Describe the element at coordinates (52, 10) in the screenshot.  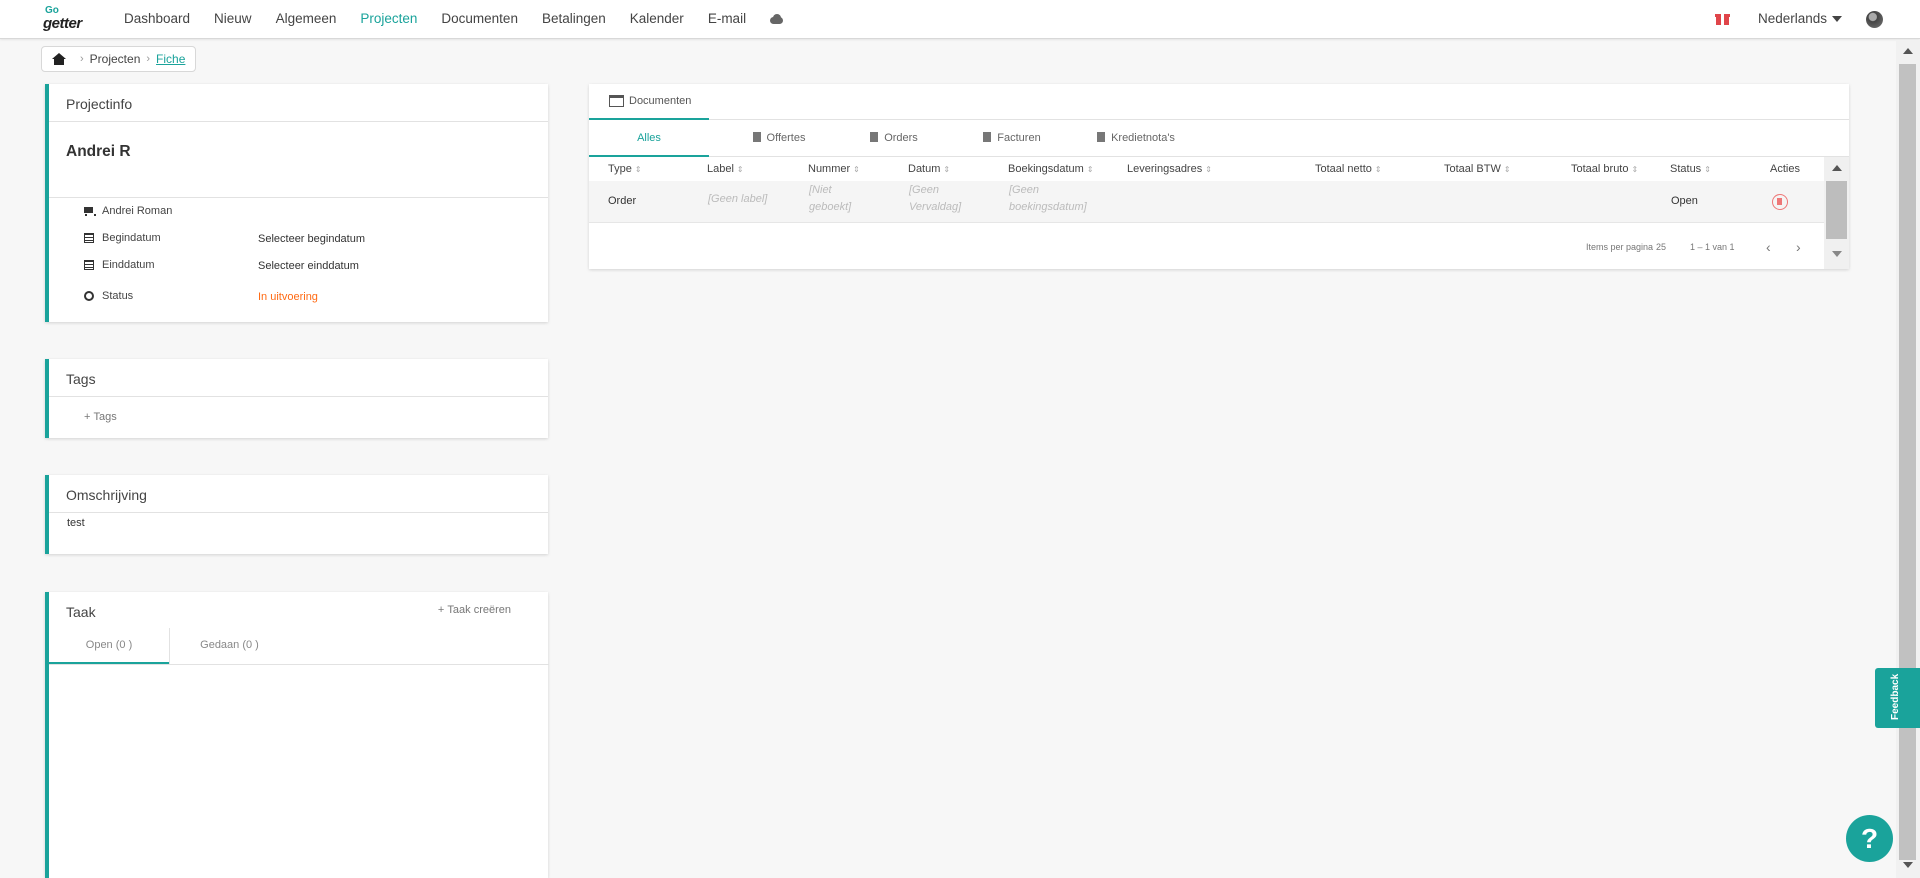
I see `logo-text-top: Go` at that location.